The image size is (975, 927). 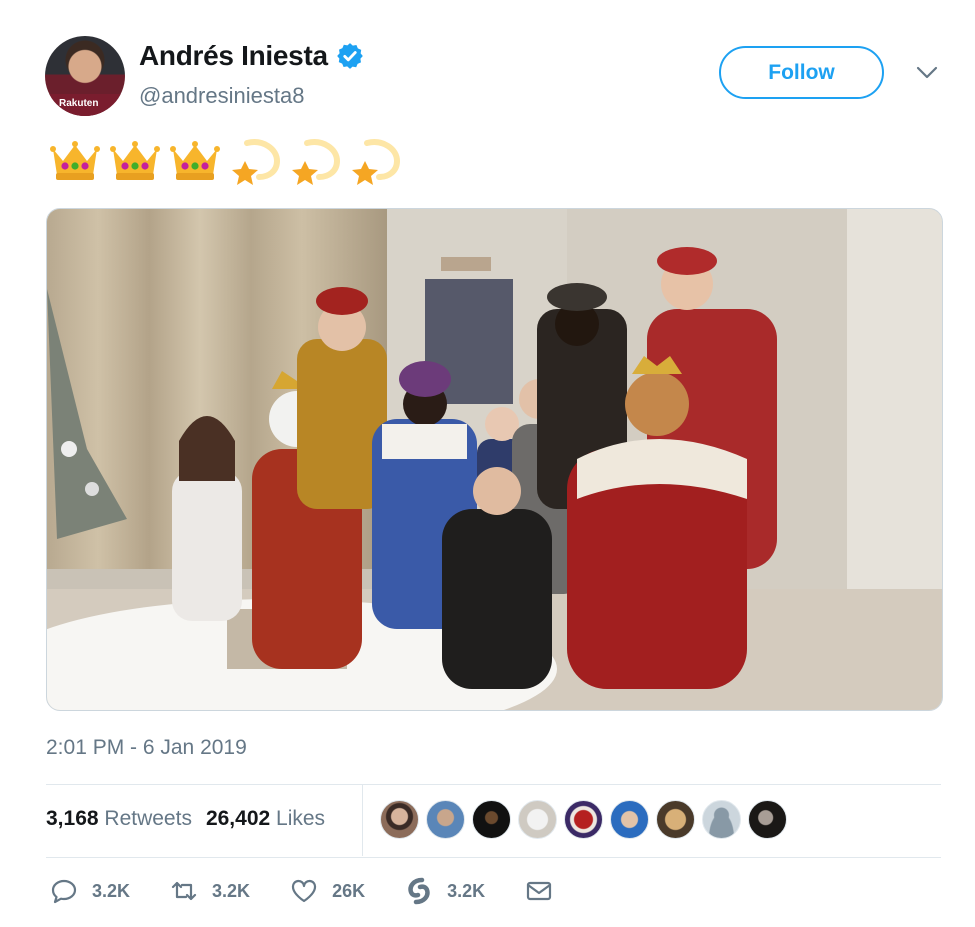 What do you see at coordinates (64, 891) in the screenshot?
I see `reply-icon` at bounding box center [64, 891].